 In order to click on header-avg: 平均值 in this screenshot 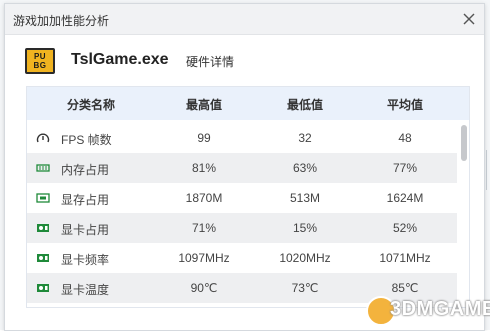, I will do `click(404, 105)`.